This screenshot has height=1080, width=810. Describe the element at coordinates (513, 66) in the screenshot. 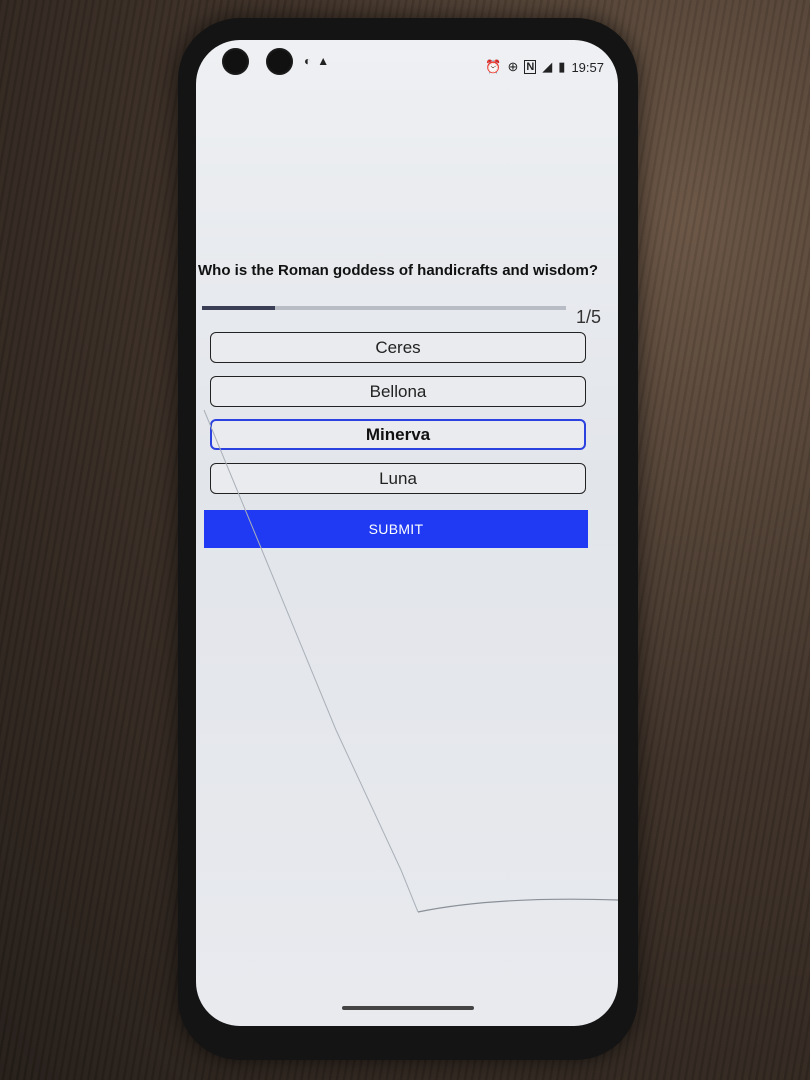

I see `sync-icon: ⊕` at that location.